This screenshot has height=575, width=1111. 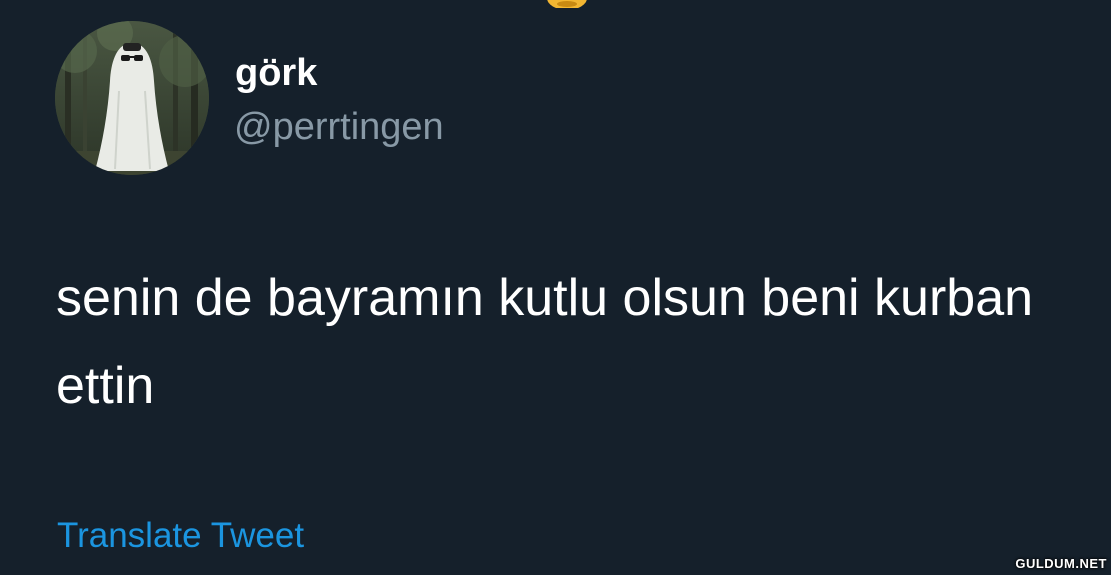 What do you see at coordinates (567, 4) in the screenshot?
I see `emoji-partial-icon` at bounding box center [567, 4].